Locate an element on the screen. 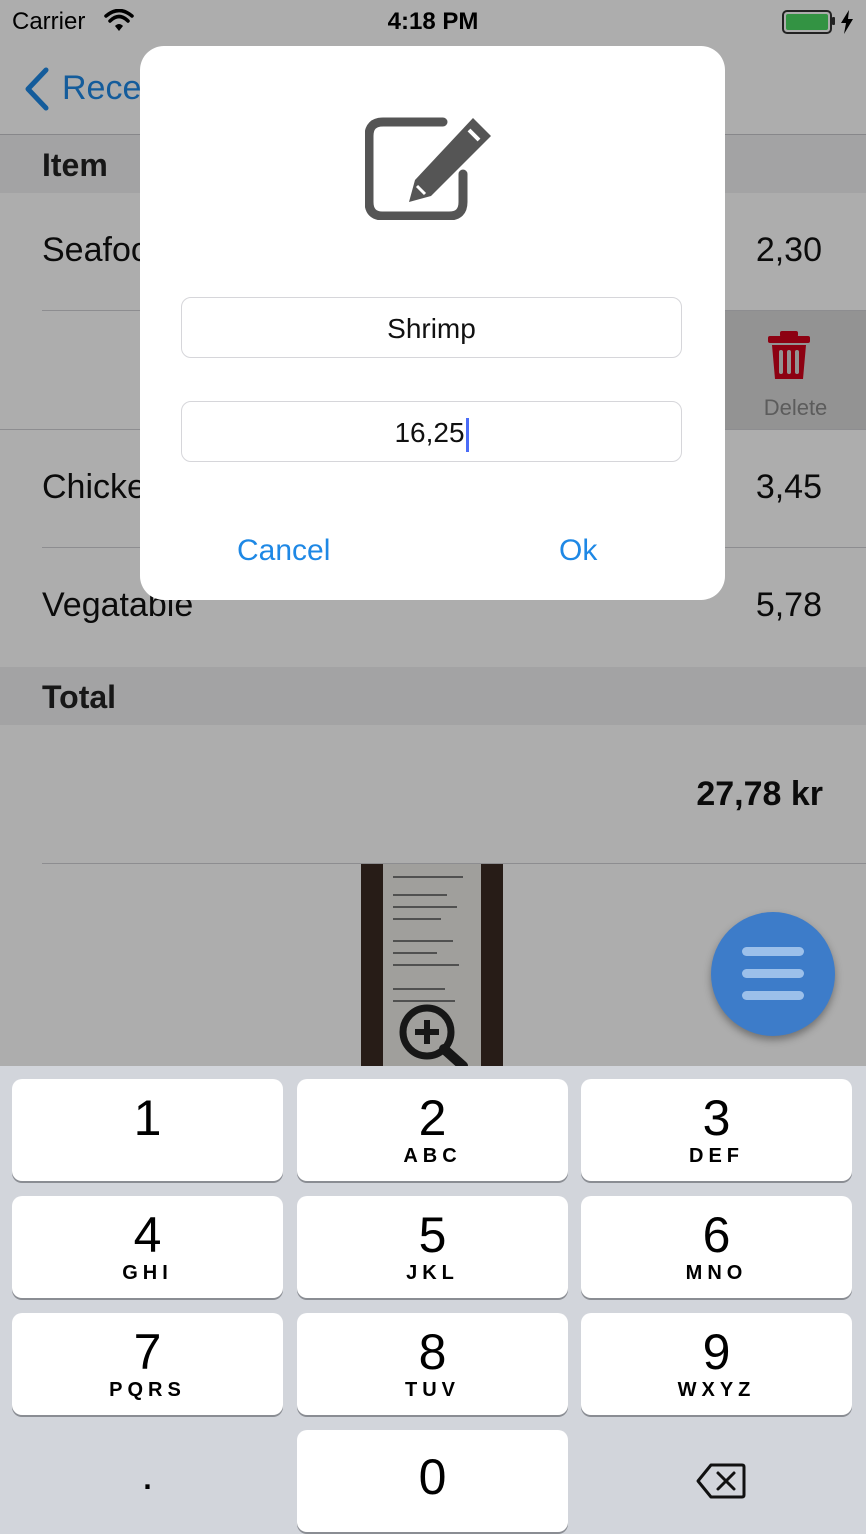  key-6: 6 MNO is located at coordinates (716, 1247).